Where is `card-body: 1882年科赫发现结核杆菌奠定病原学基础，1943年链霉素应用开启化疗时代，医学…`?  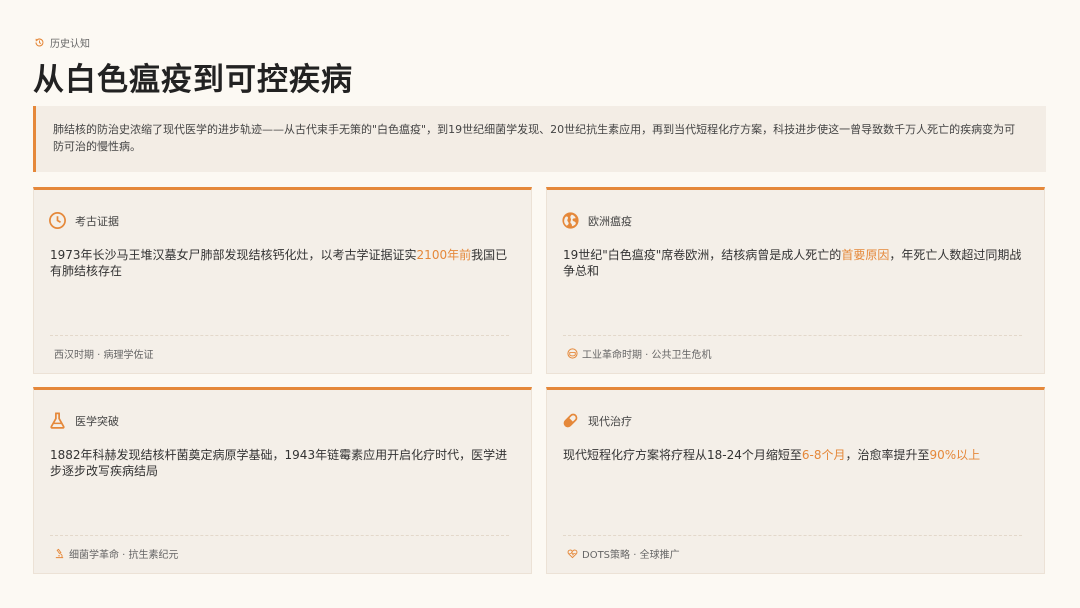
card-body: 1882年科赫发现结核杆菌奠定病原学基础，1943年链霉素应用开启化疗时代，医学… is located at coordinates (279, 463).